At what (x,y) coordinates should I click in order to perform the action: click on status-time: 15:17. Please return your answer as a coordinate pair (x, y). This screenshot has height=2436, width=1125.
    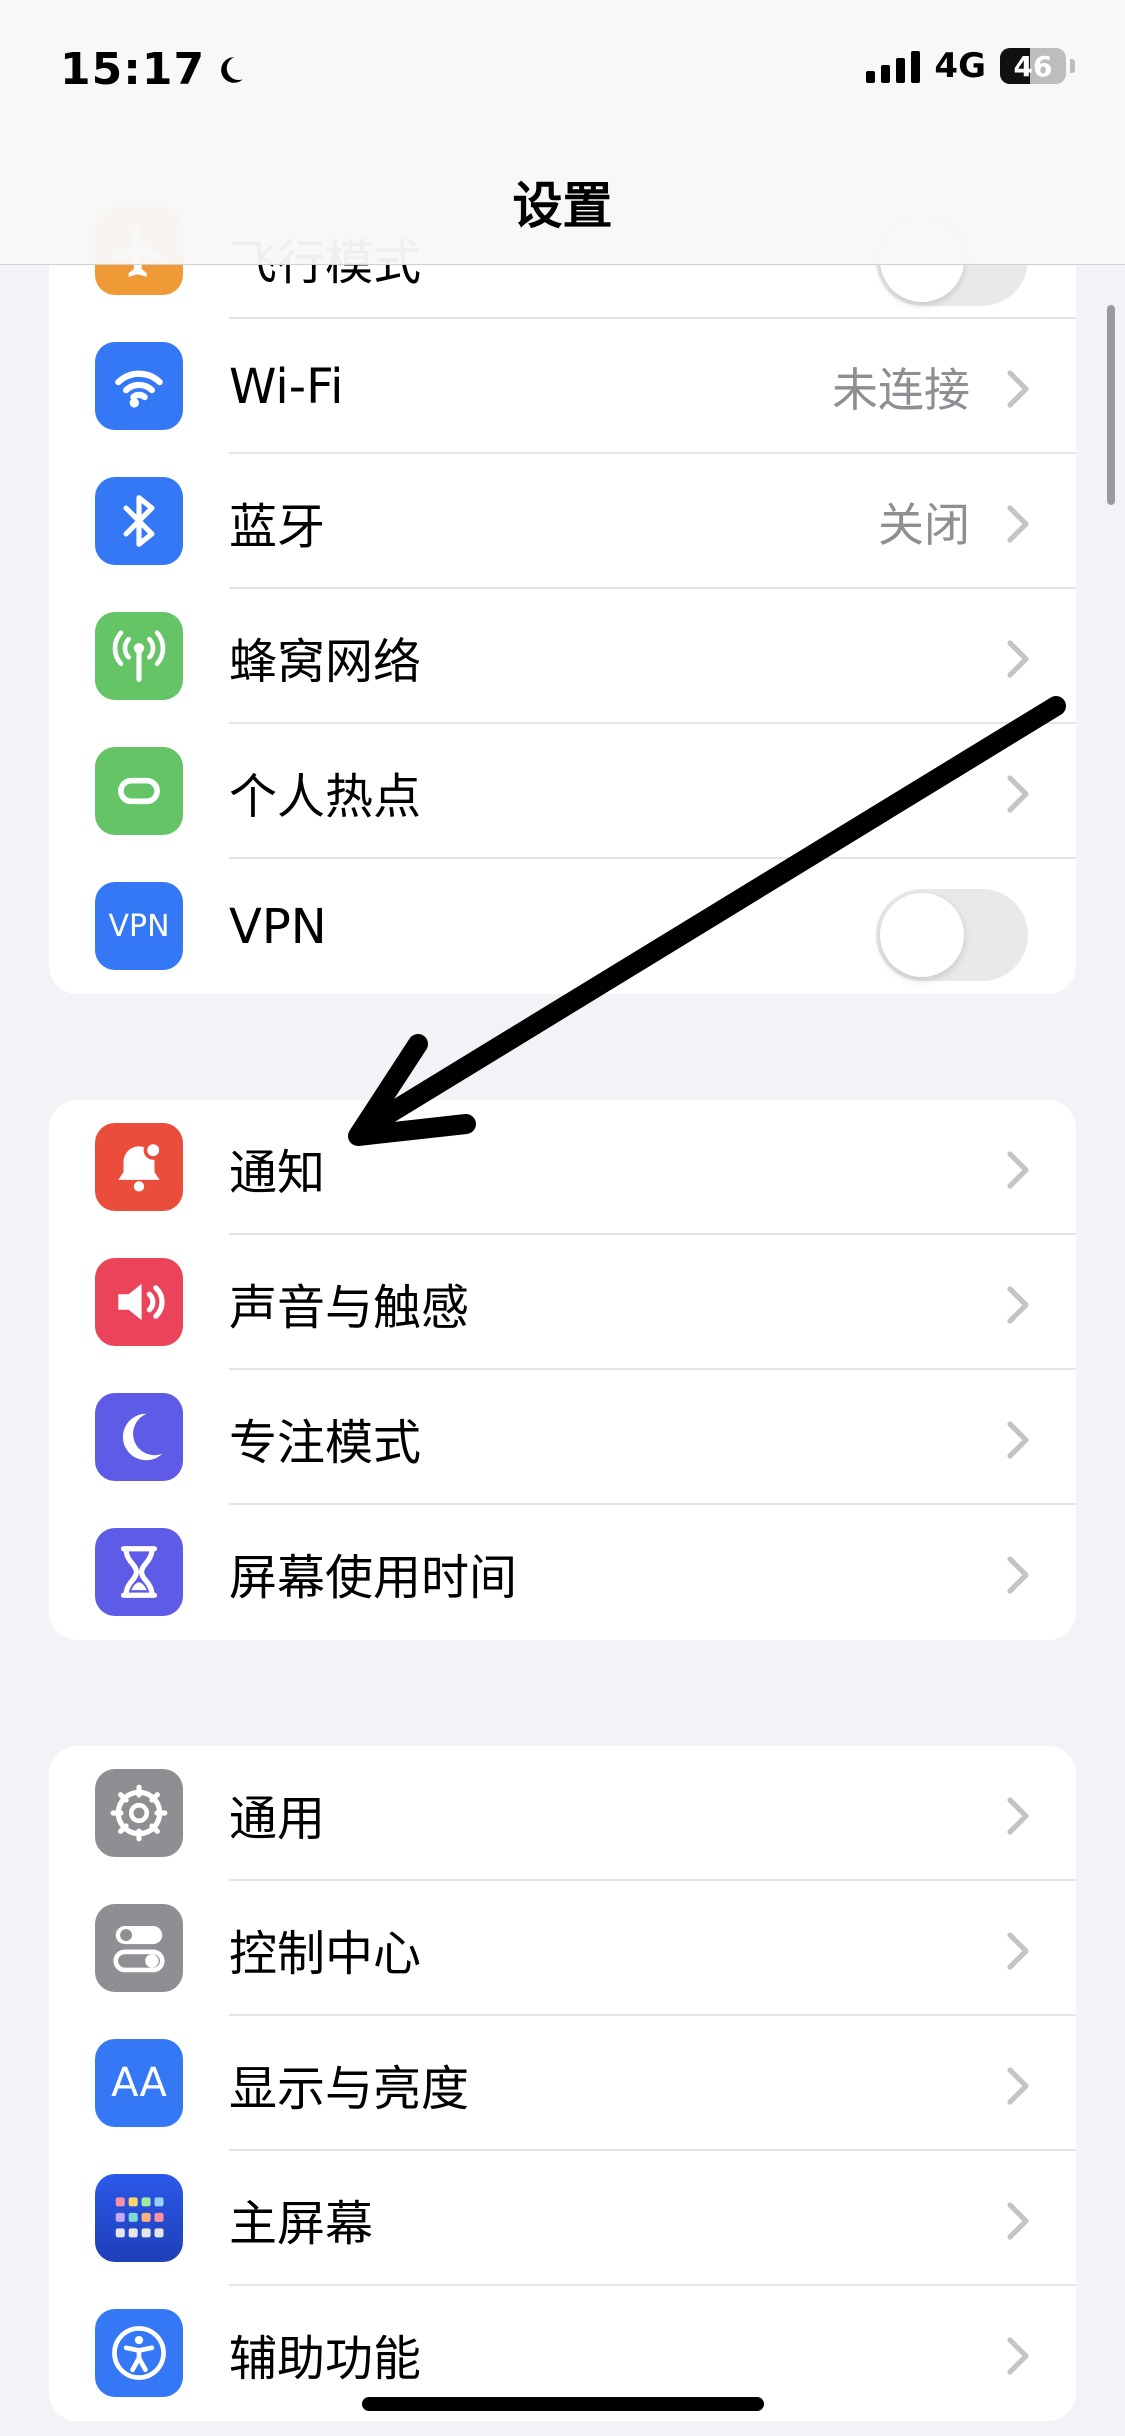
    Looking at the image, I should click on (153, 69).